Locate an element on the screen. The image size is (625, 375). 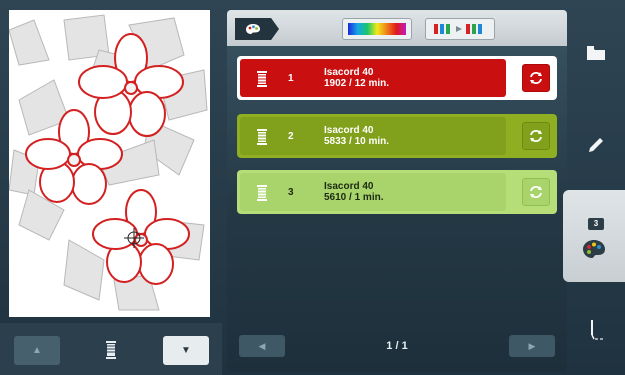
thread-color-swatch: 3 Isacord 40 5610 / 1 min. is located at coordinates (373, 192).